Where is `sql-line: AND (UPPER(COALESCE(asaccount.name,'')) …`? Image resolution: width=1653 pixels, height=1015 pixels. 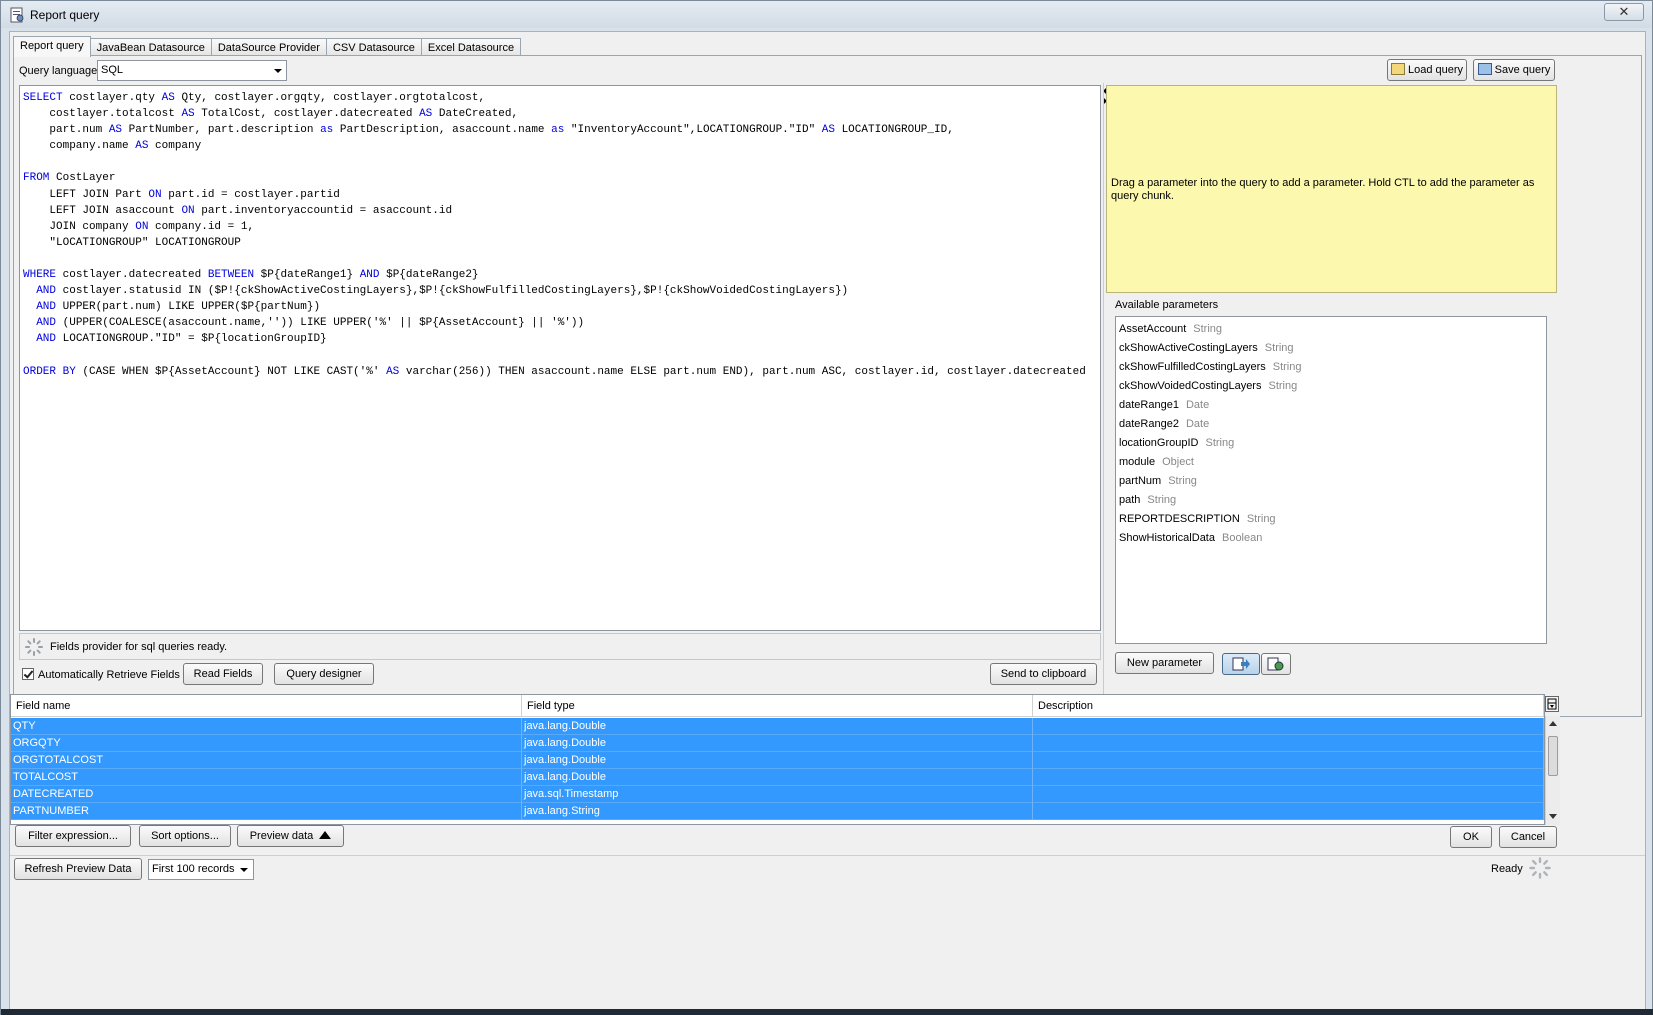 sql-line: AND (UPPER(COALESCE(asaccount.name,'')) … is located at coordinates (560, 323).